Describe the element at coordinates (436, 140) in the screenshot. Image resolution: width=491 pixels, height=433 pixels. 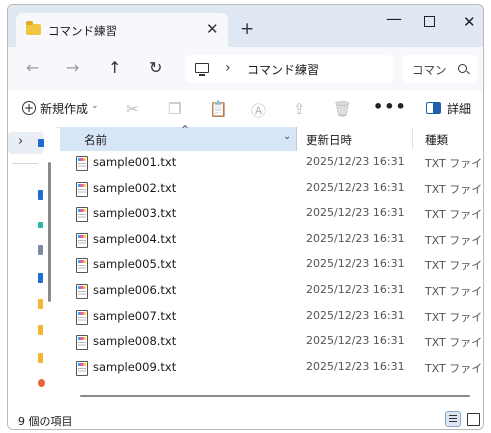
I see `column-header-type: 種類` at that location.